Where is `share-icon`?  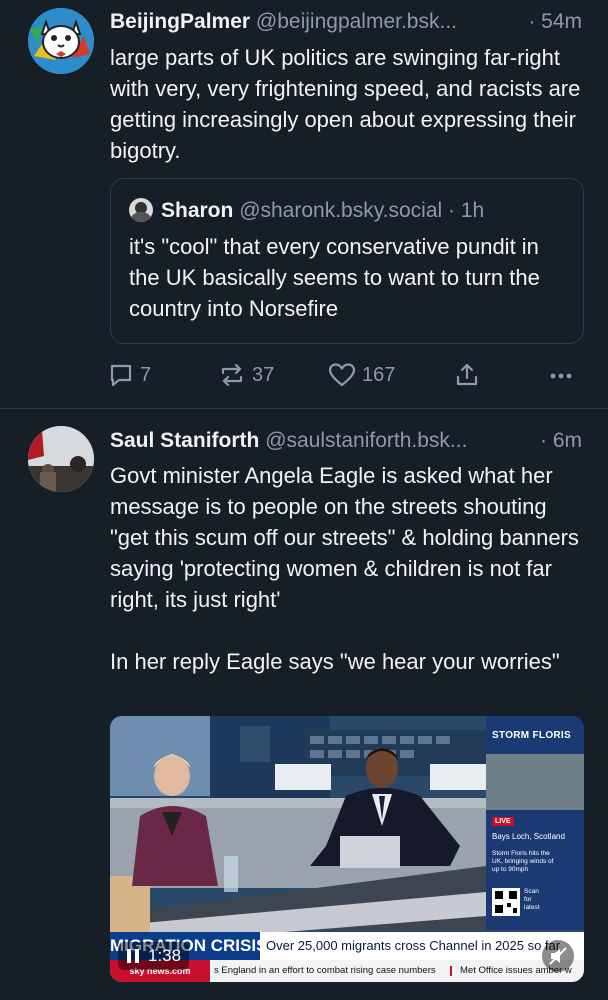
share-icon is located at coordinates (467, 374).